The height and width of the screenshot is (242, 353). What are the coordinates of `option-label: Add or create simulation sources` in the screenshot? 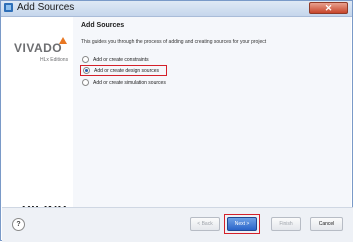 It's located at (129, 82).